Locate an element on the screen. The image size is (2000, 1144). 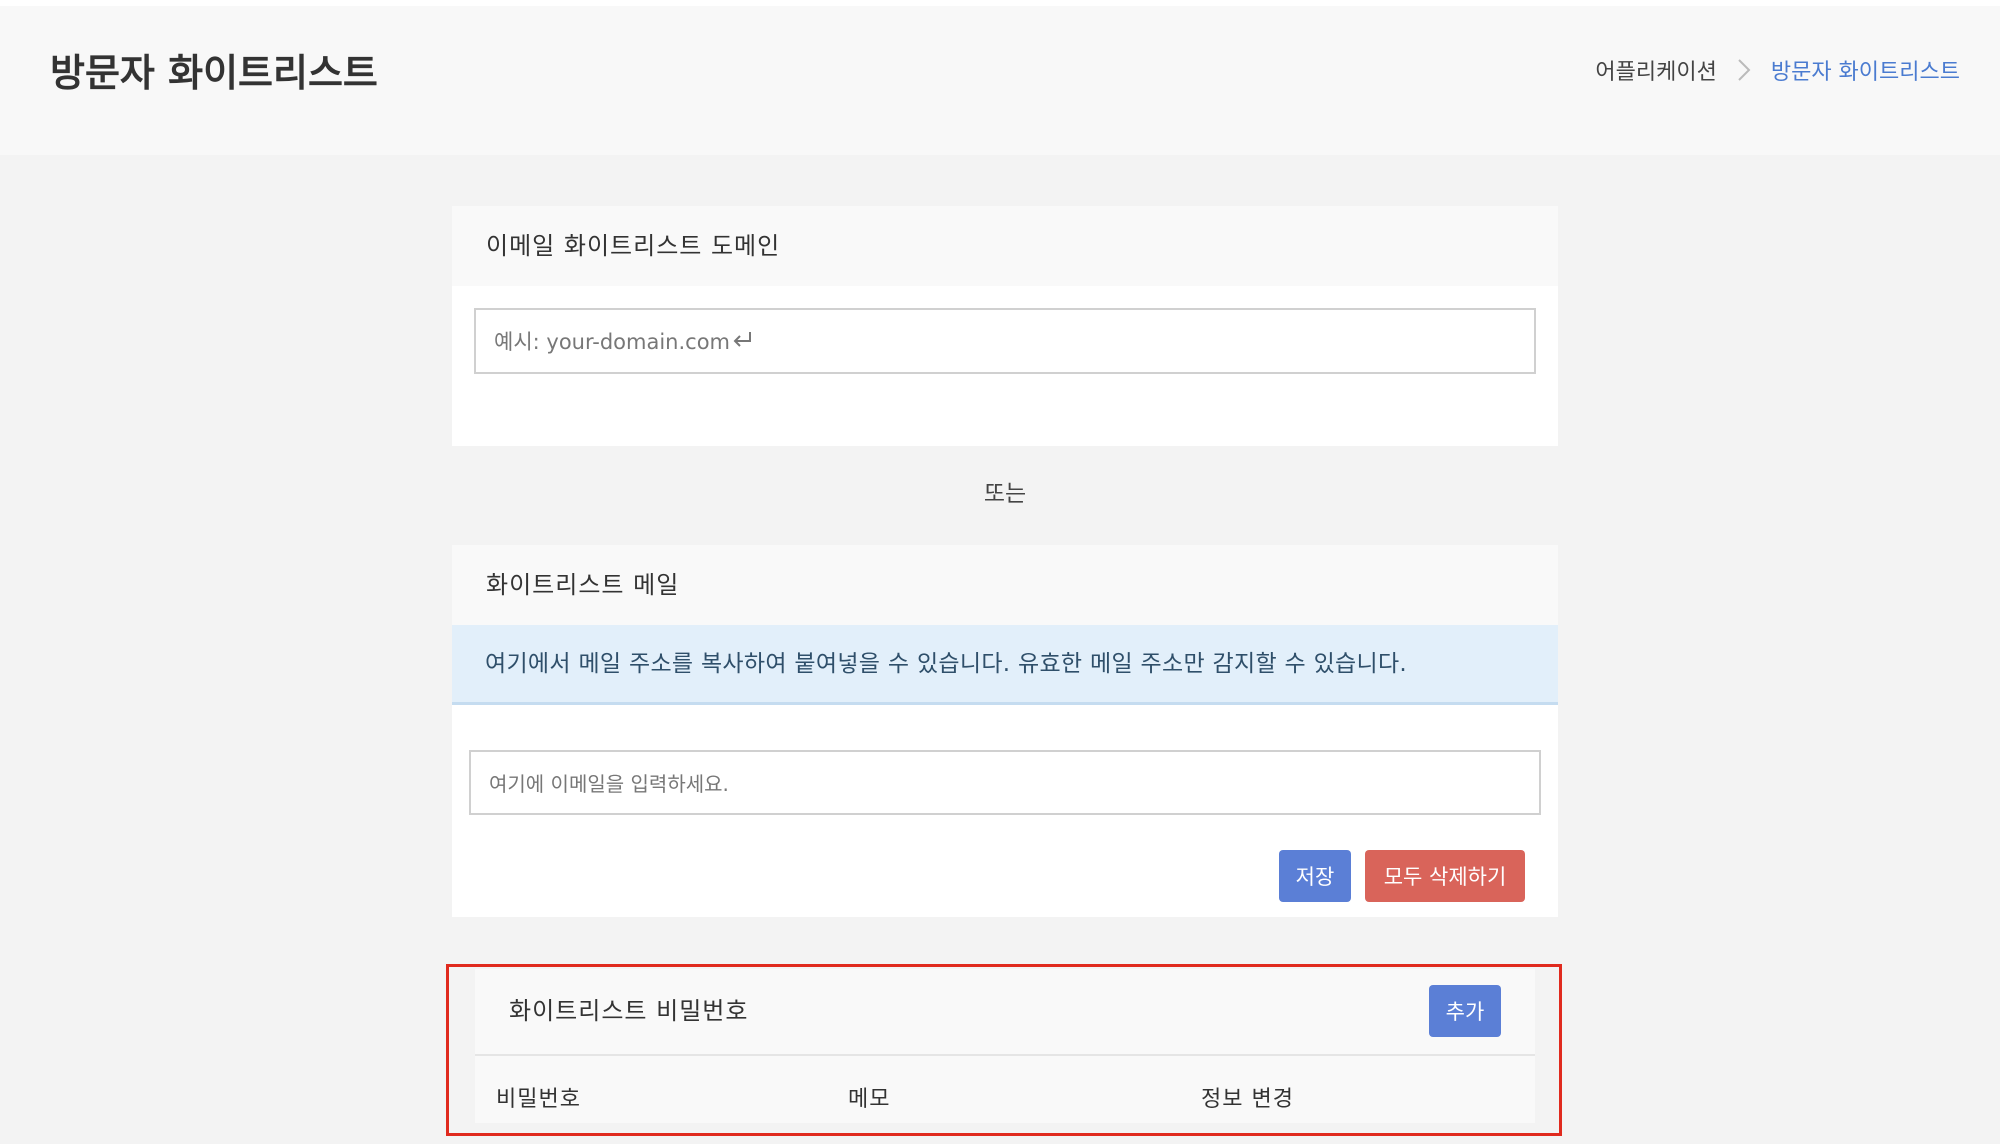
password-card-title: 화이트리스트 비밀번호 is located at coordinates (629, 1011).